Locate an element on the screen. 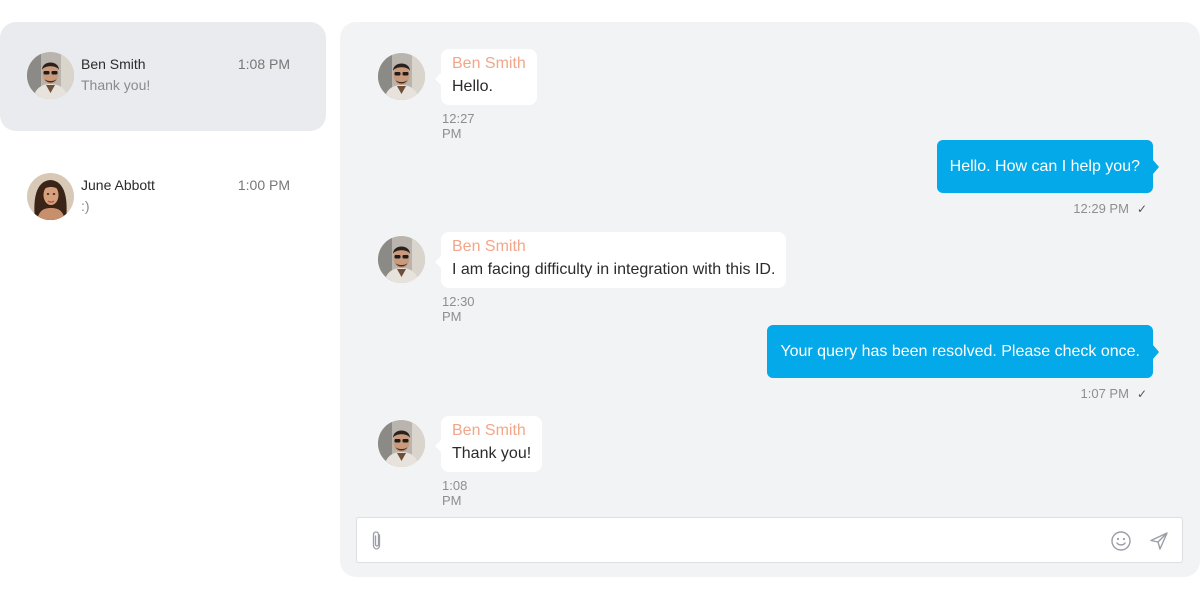 This screenshot has height=600, width=1200. message-text: Hello. How can I help you? is located at coordinates (1044, 166).